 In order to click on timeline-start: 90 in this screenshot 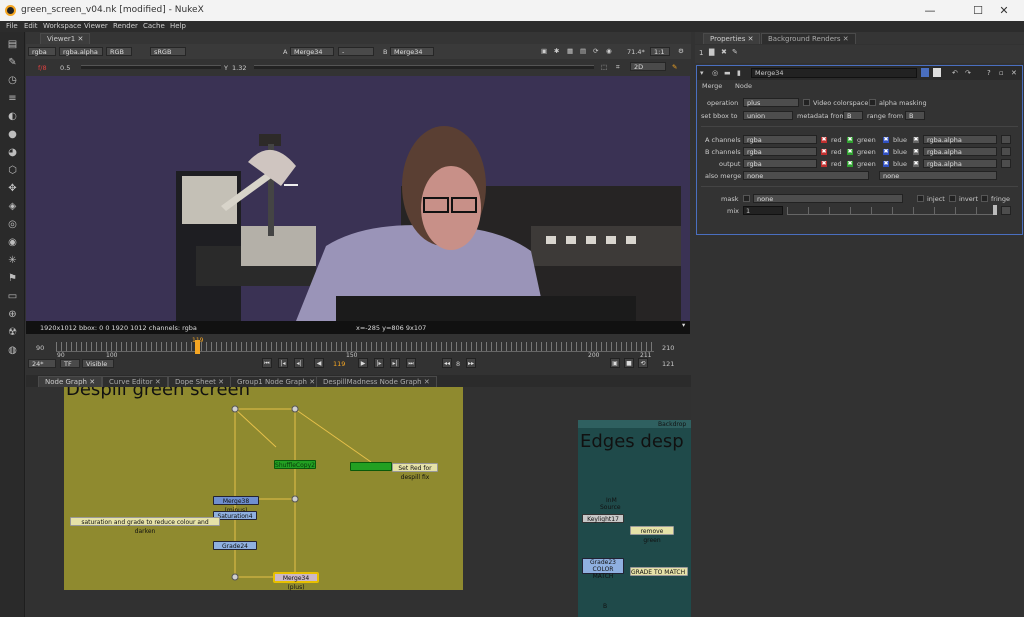, I will do `click(40, 348)`.